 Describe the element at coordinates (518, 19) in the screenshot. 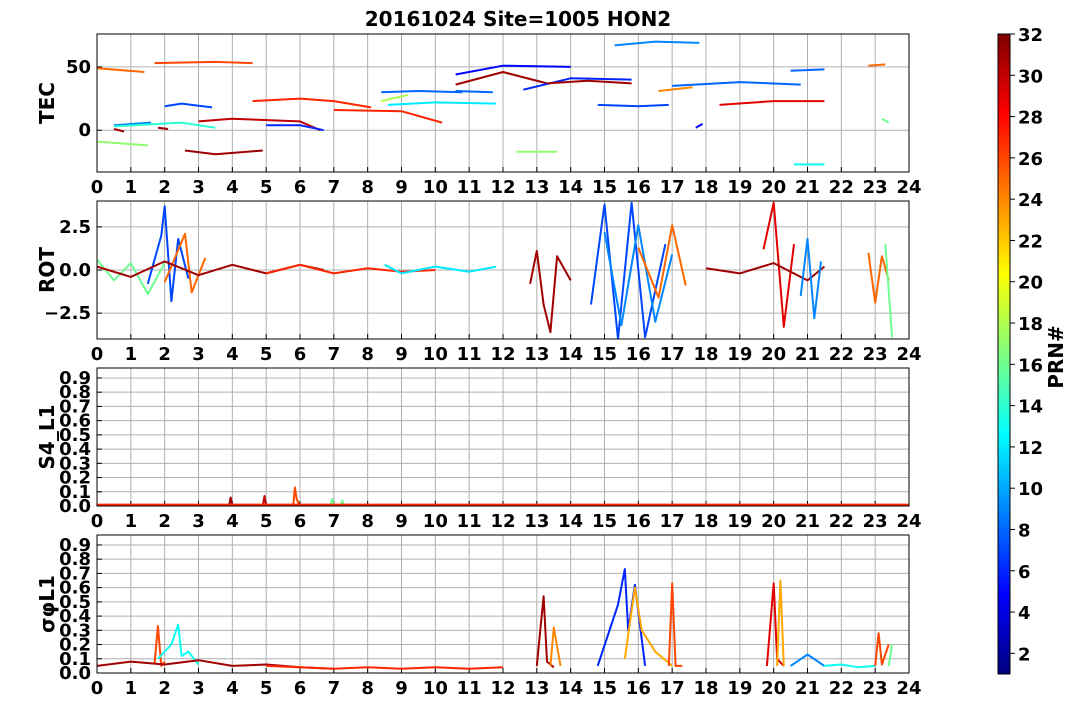

I see `chart-title: 20161024 Site=1005 HON2` at that location.